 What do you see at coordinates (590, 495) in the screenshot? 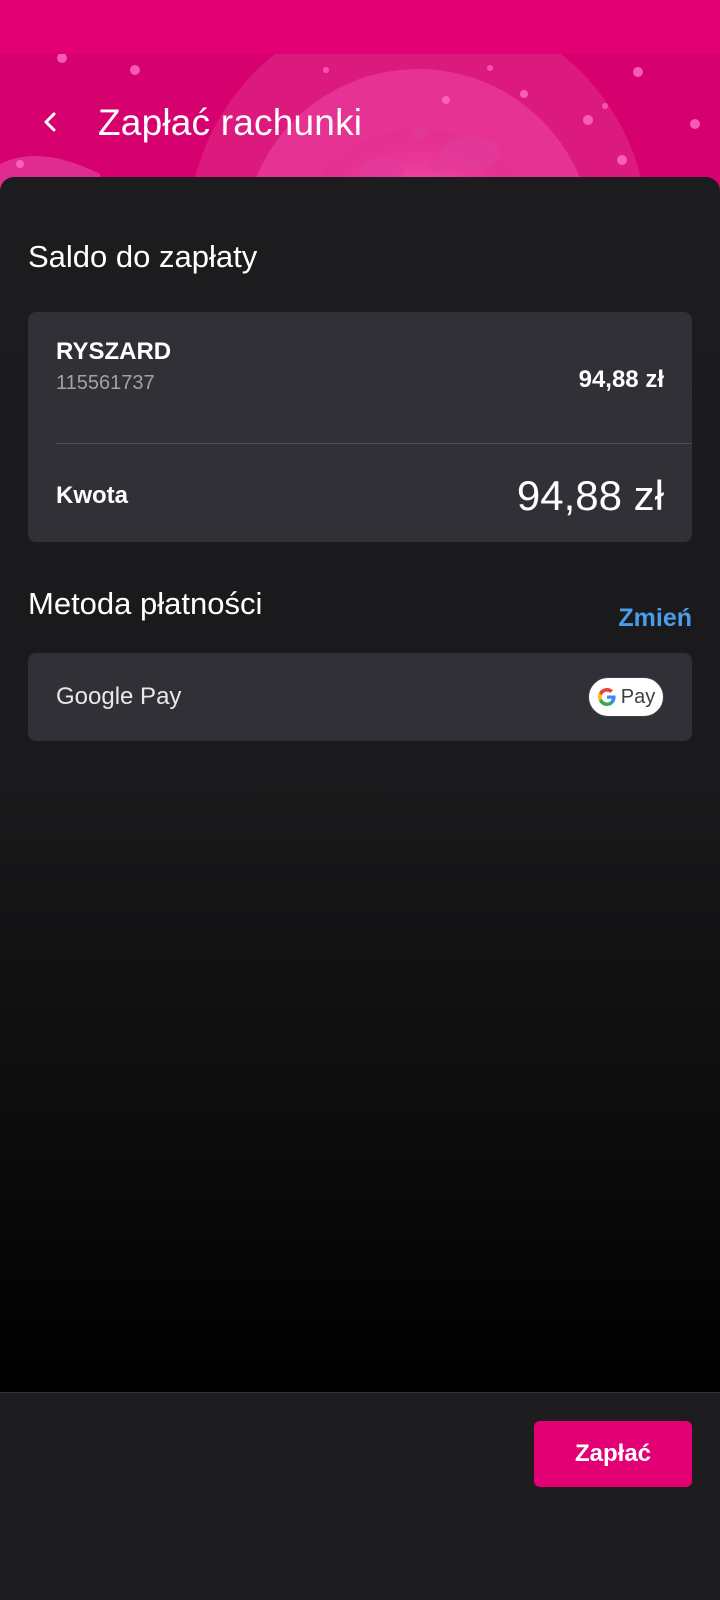
I see `total-value: 94,88 zł` at bounding box center [590, 495].